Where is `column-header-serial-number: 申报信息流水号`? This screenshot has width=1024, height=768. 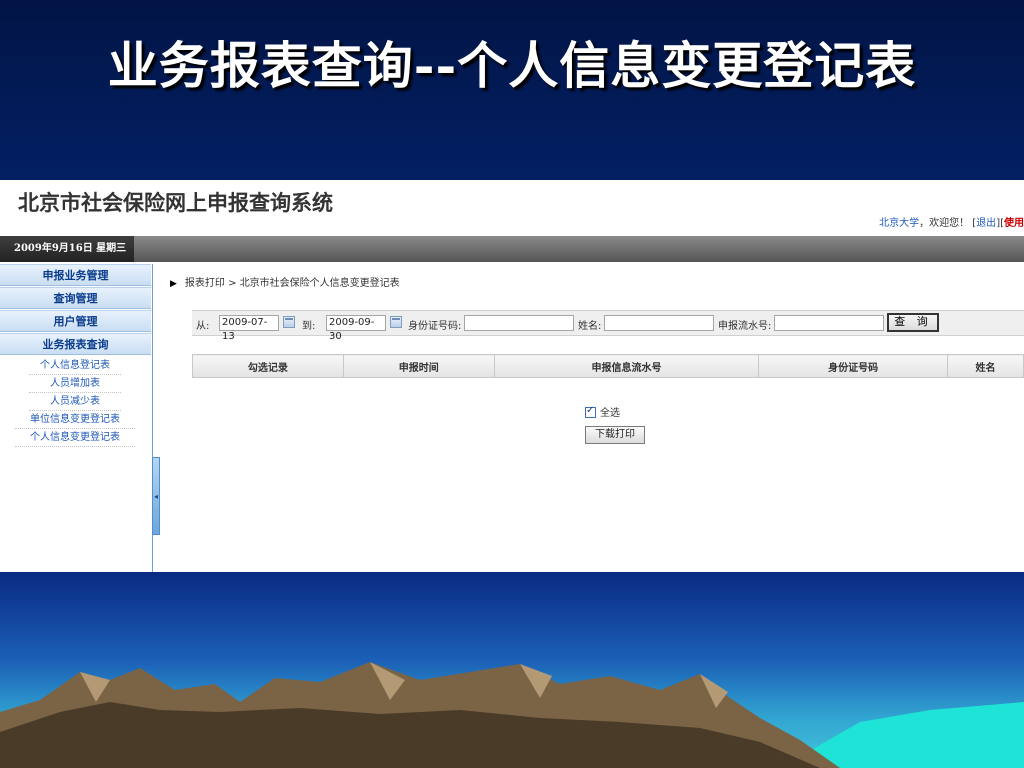
column-header-serial-number: 申报信息流水号 is located at coordinates (626, 366).